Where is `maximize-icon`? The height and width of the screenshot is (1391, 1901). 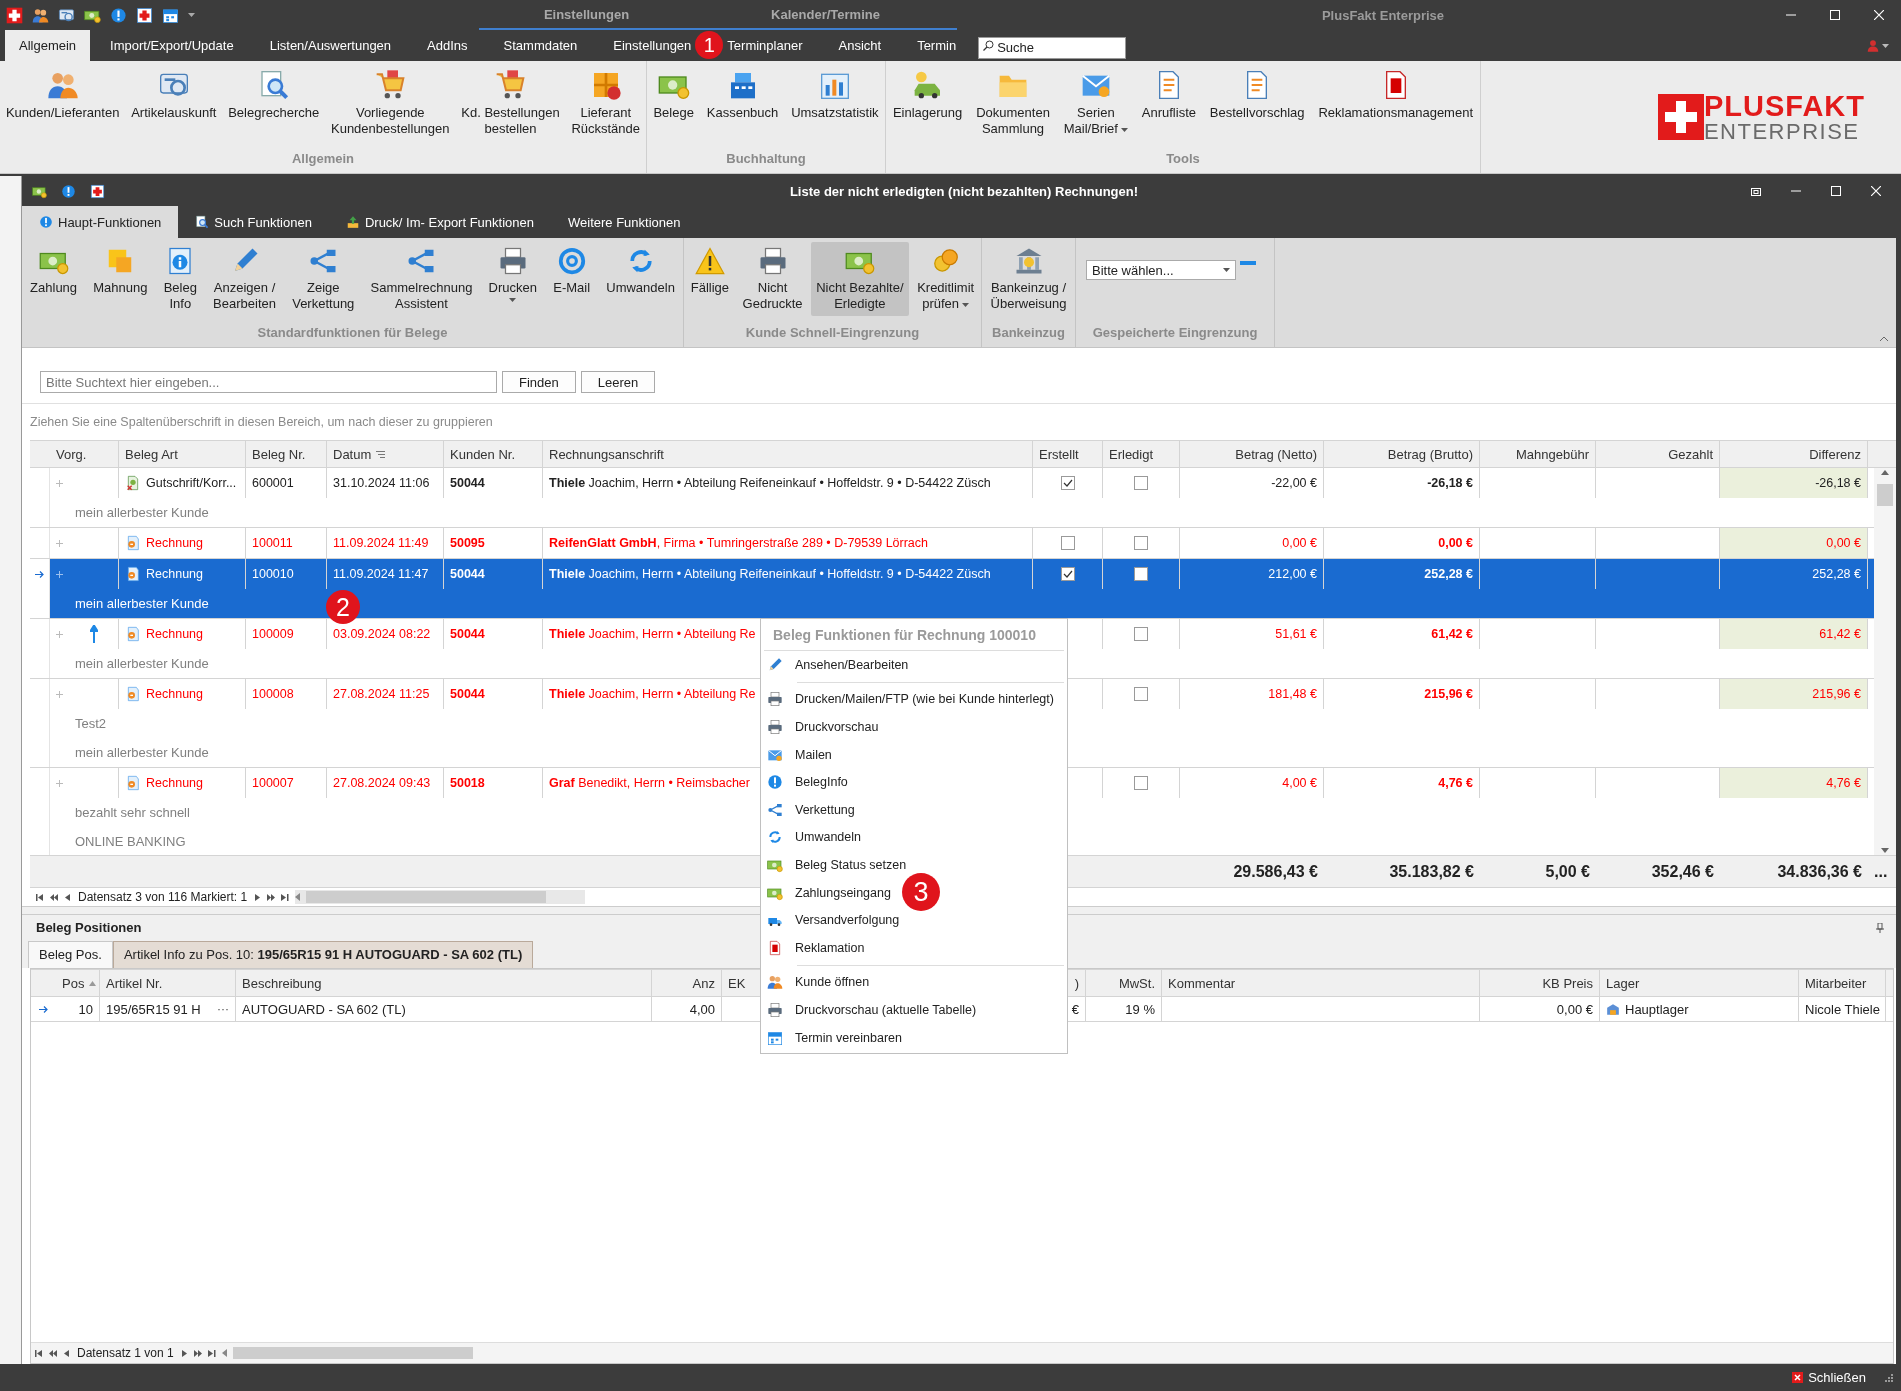 maximize-icon is located at coordinates (1835, 15).